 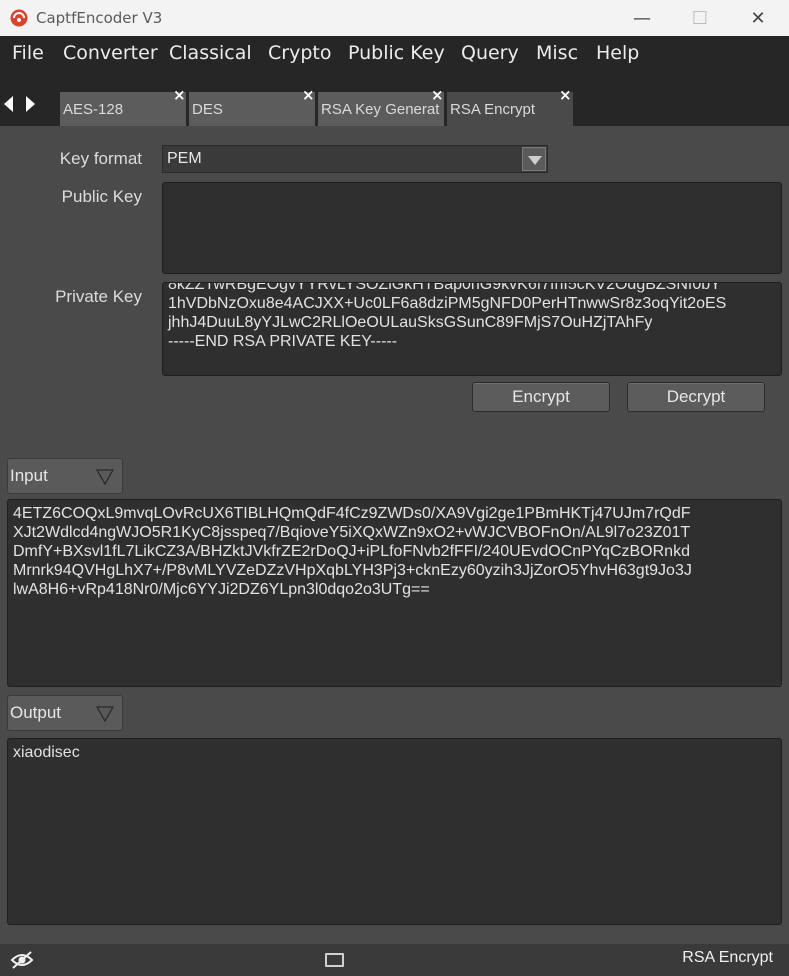 I want to click on tab-next-icon, so click(x=30, y=104).